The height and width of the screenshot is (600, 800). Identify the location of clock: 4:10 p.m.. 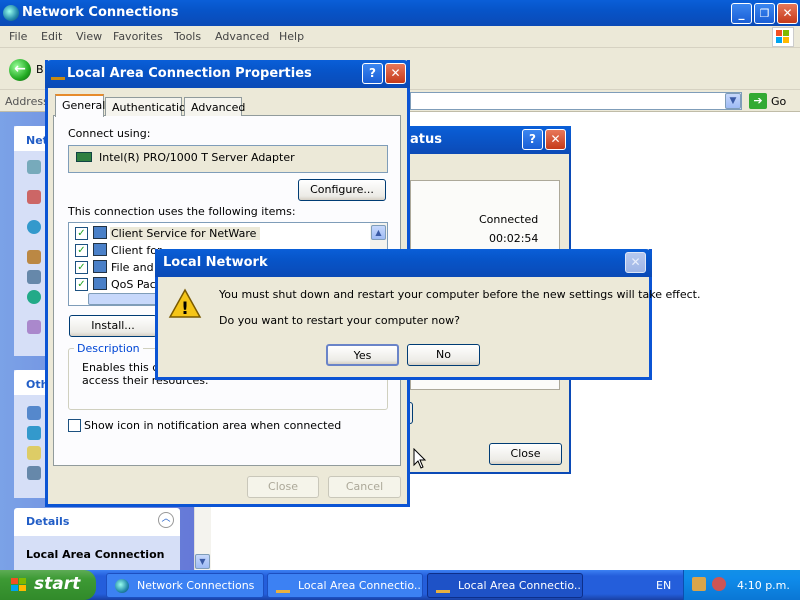
(763, 585).